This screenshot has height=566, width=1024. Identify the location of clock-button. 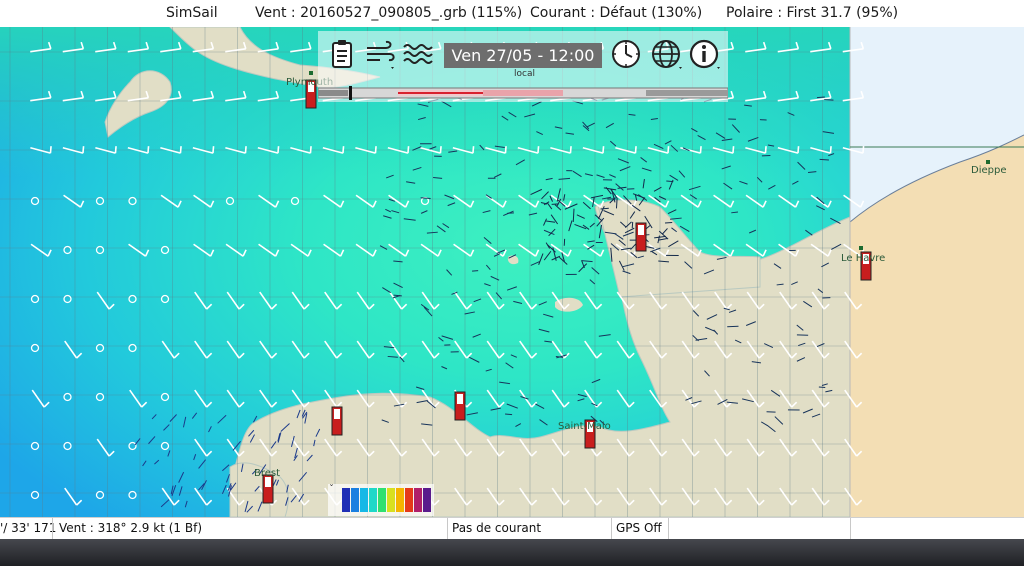
(626, 54).